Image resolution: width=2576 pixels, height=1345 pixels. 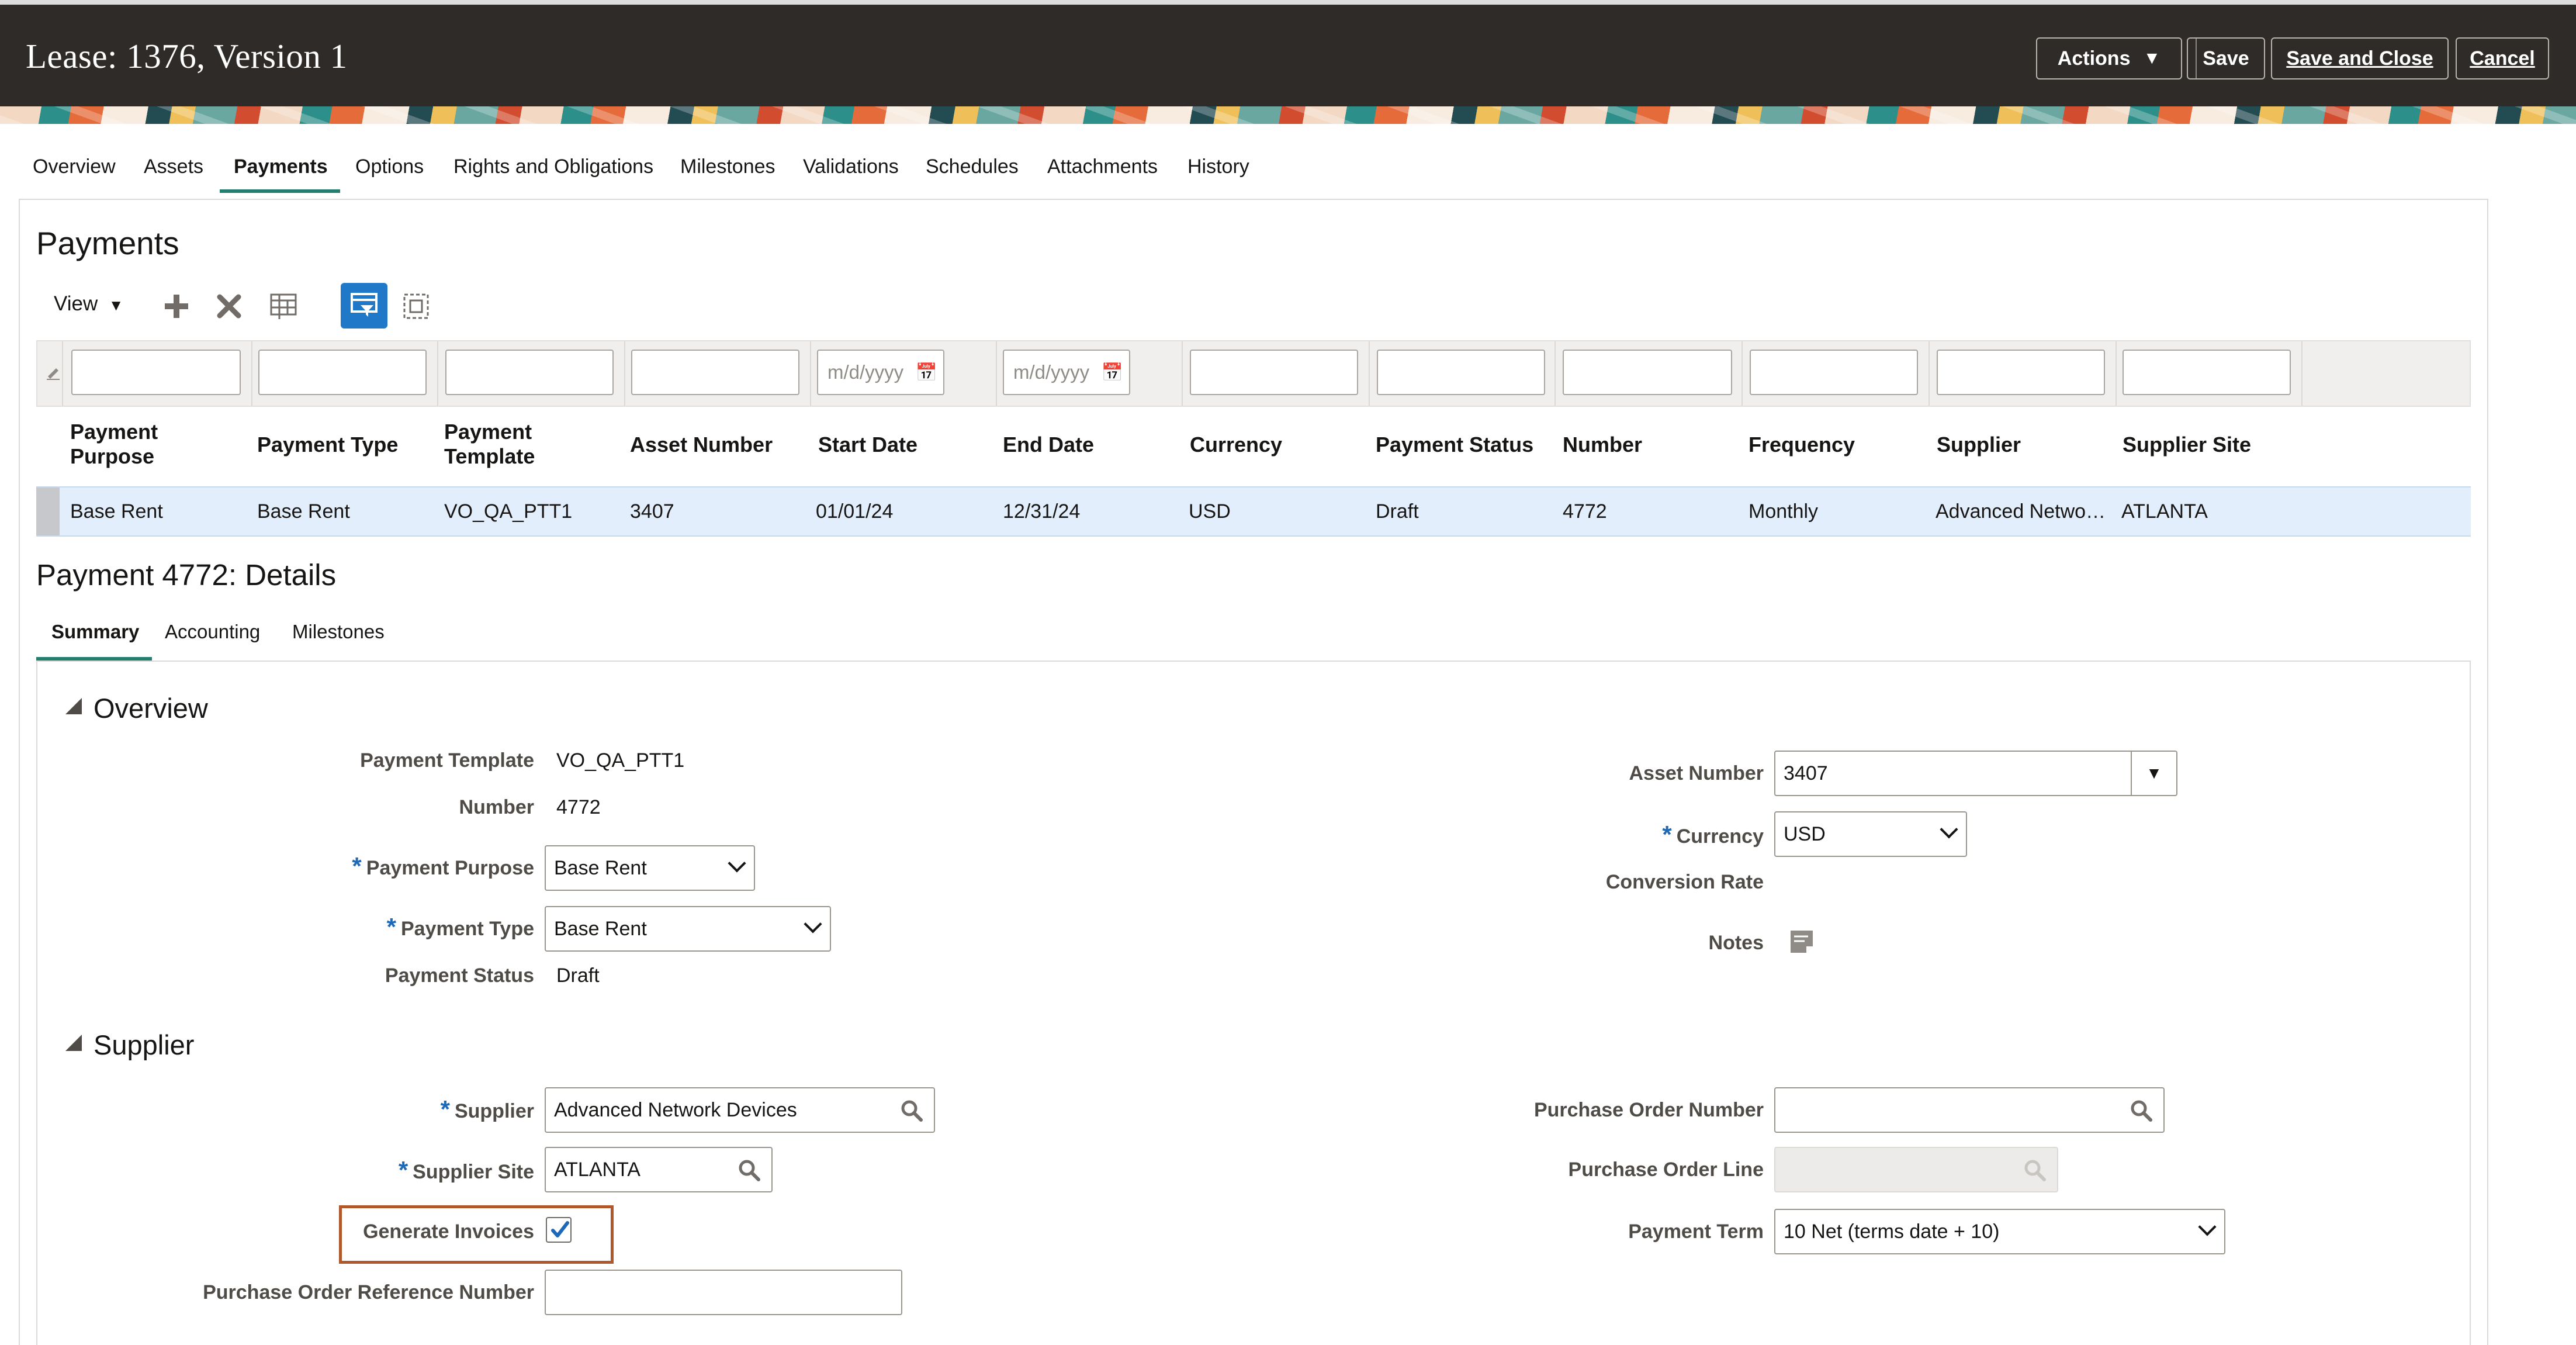 What do you see at coordinates (659, 1169) in the screenshot?
I see `supplier-site-input: ATLANTA` at bounding box center [659, 1169].